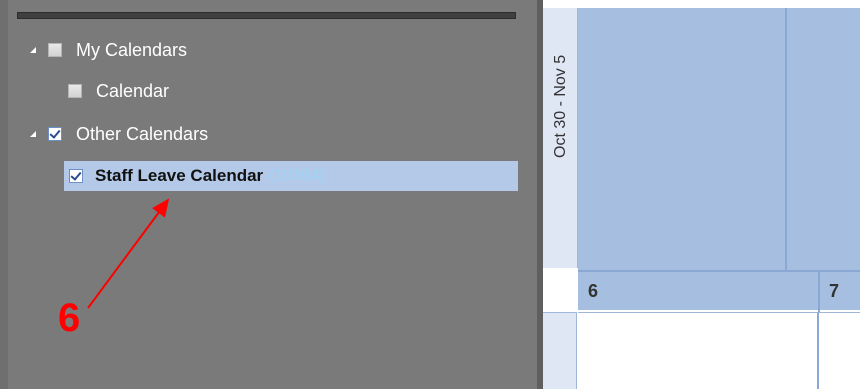  I want to click on annotation-arrow, so click(128, 253).